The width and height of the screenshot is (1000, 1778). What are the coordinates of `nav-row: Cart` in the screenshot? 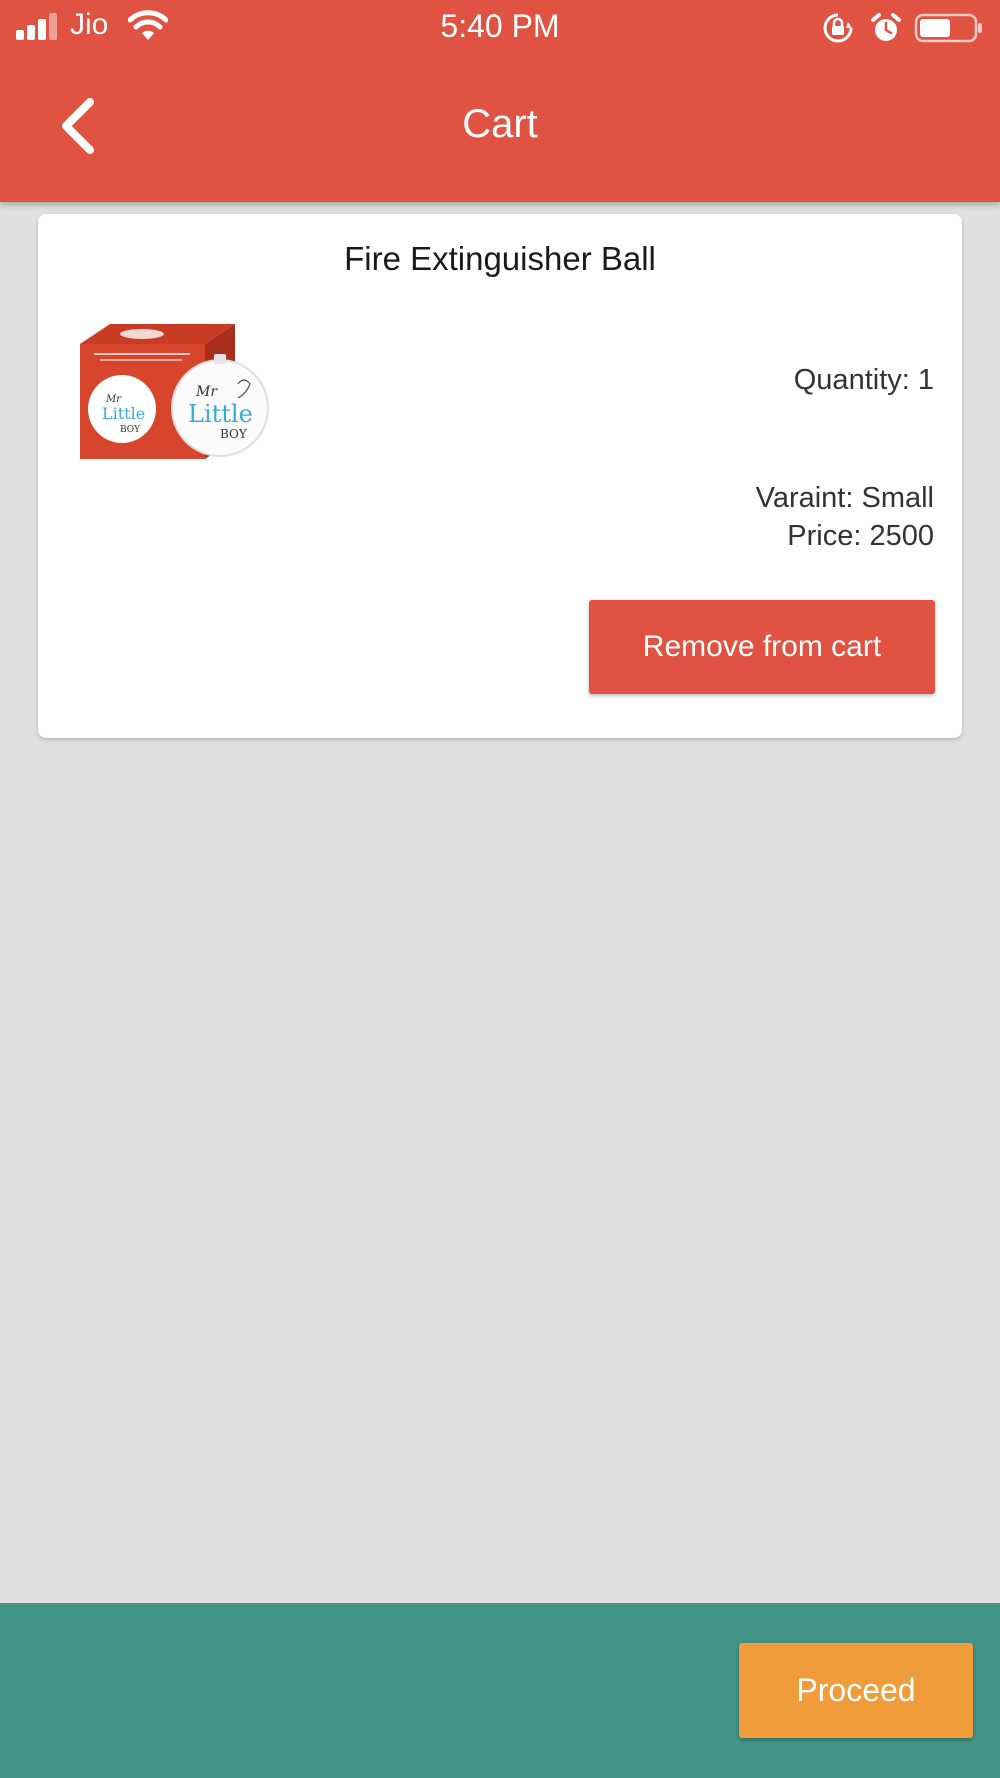 It's located at (500, 129).